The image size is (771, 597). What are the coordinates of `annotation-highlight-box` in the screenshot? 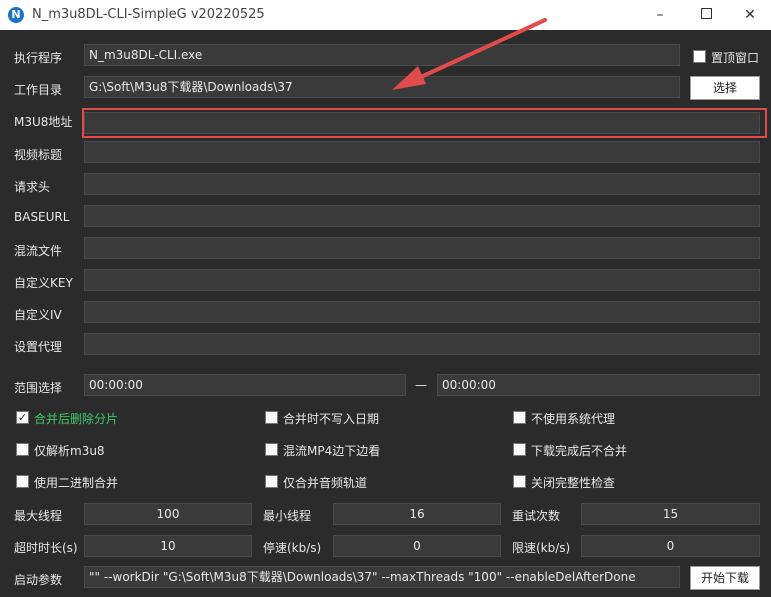 It's located at (424, 123).